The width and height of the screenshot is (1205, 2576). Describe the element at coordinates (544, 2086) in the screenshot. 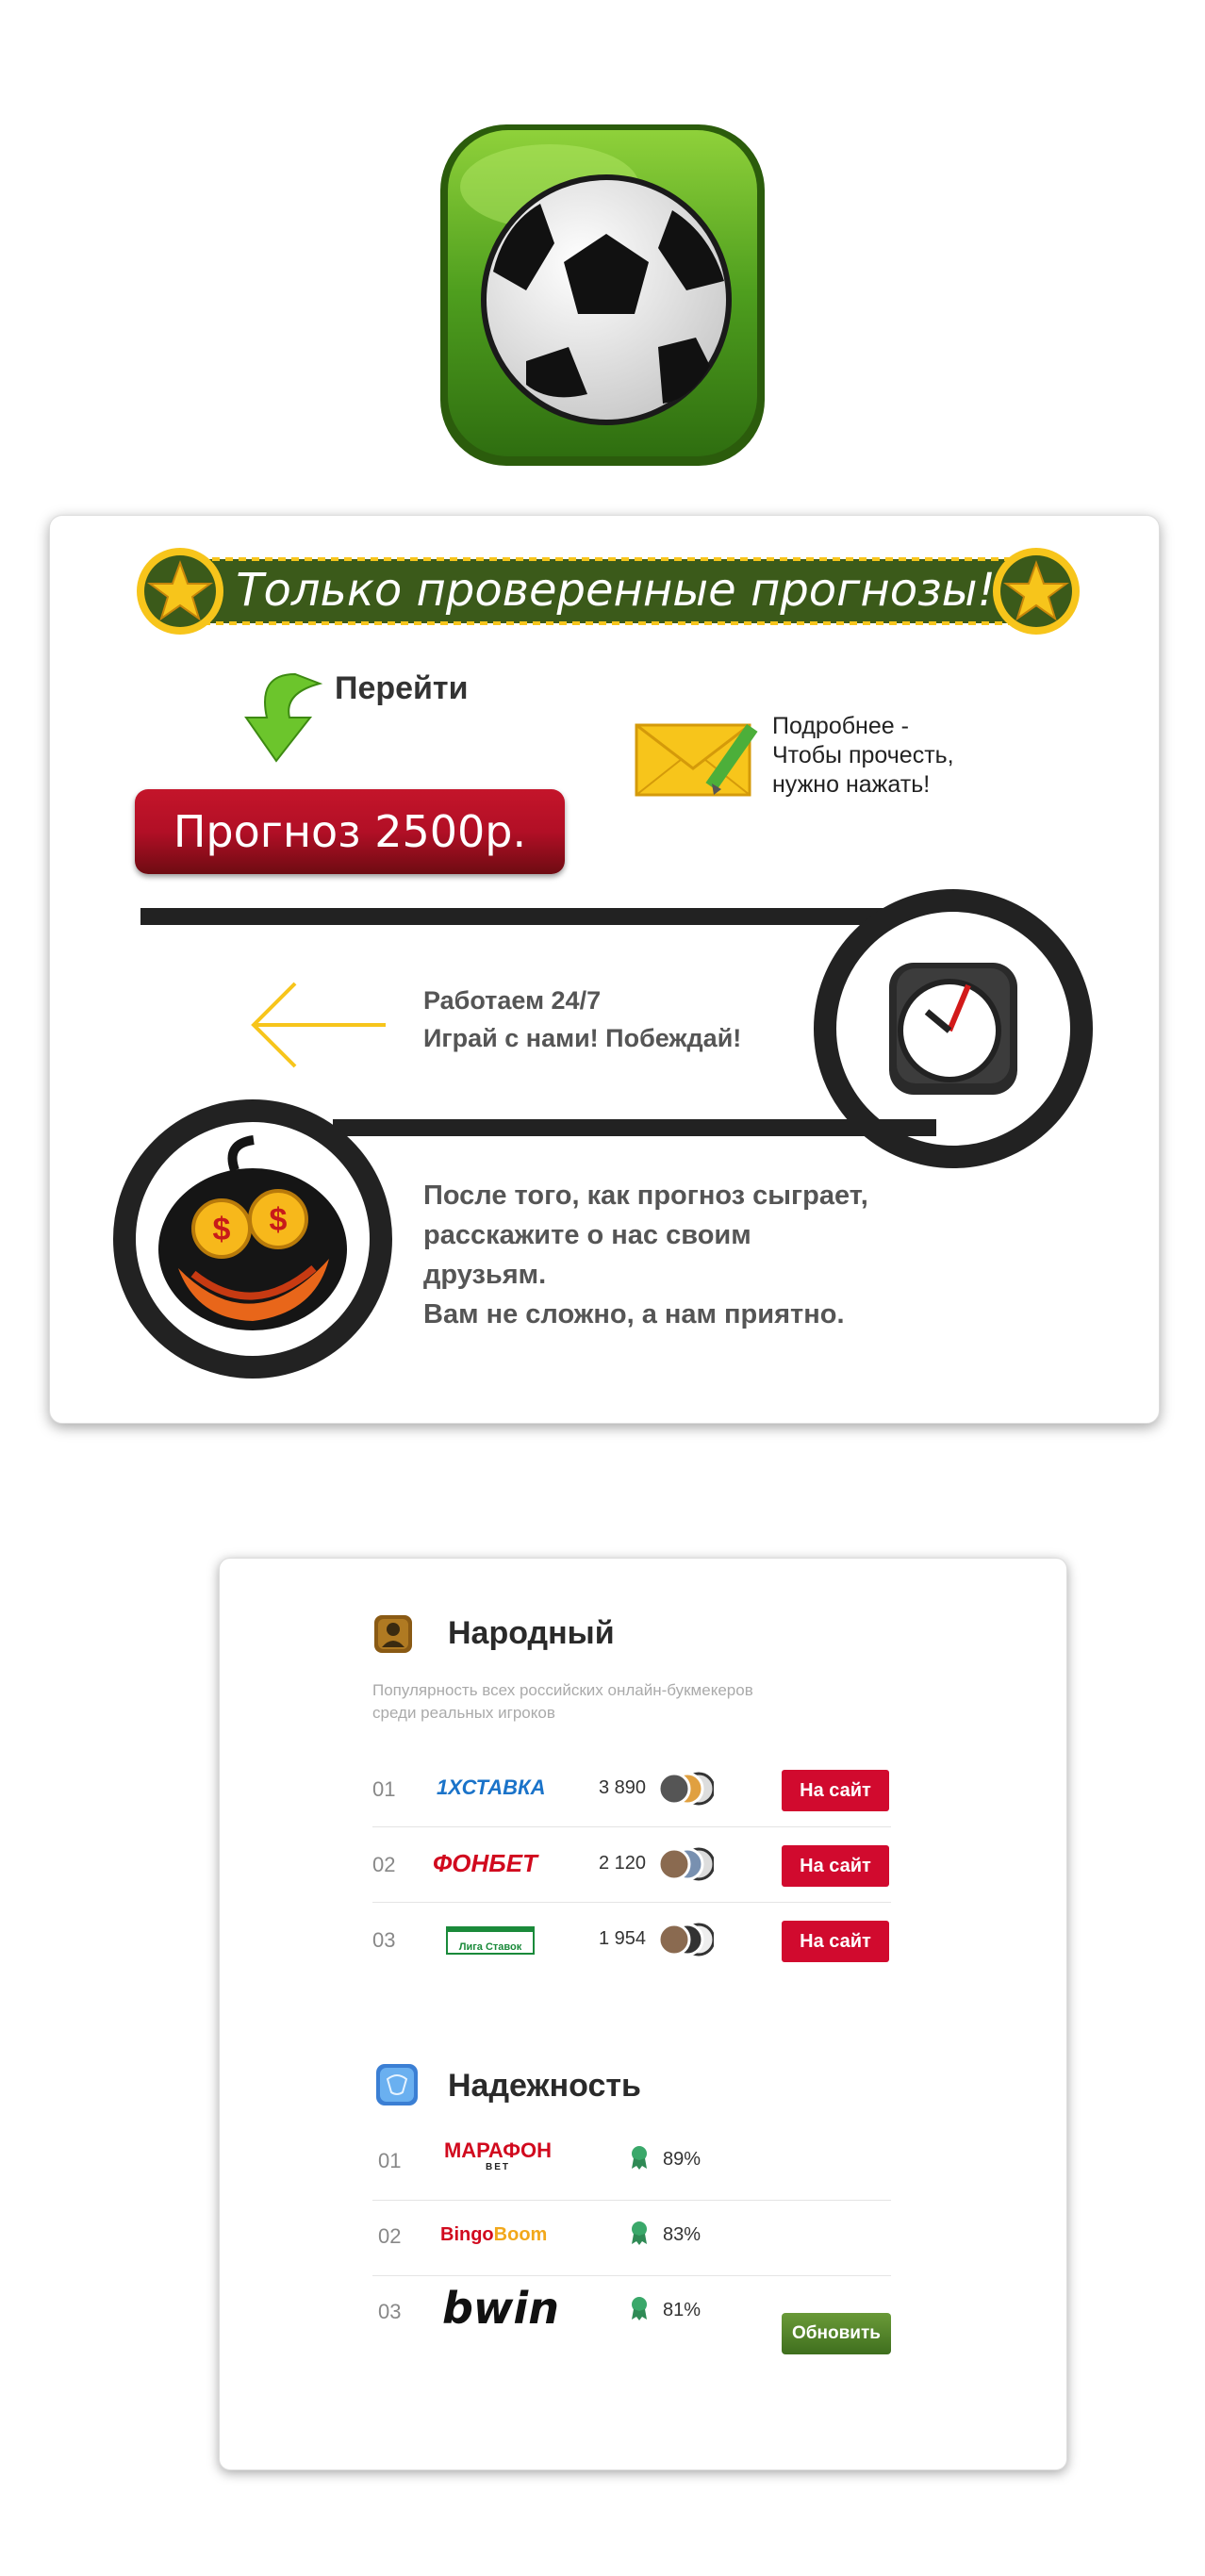

I see `reliability-title: Надежность` at that location.